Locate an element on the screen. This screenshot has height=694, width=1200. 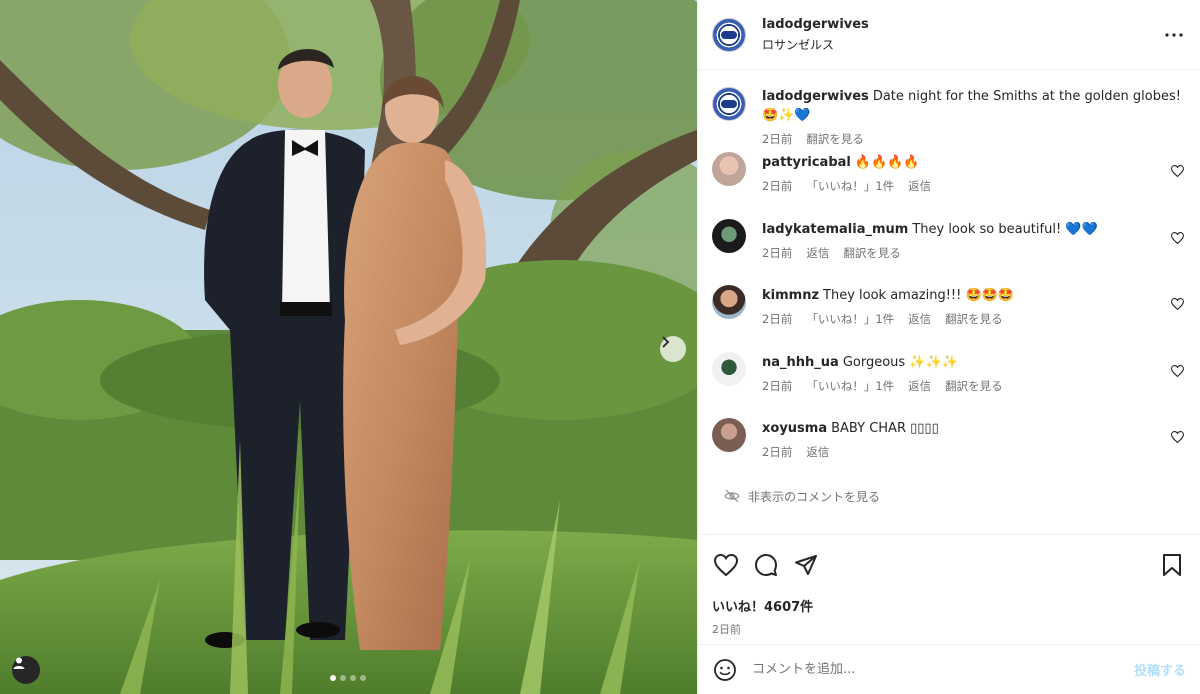
comment-button is located at coordinates (766, 565).